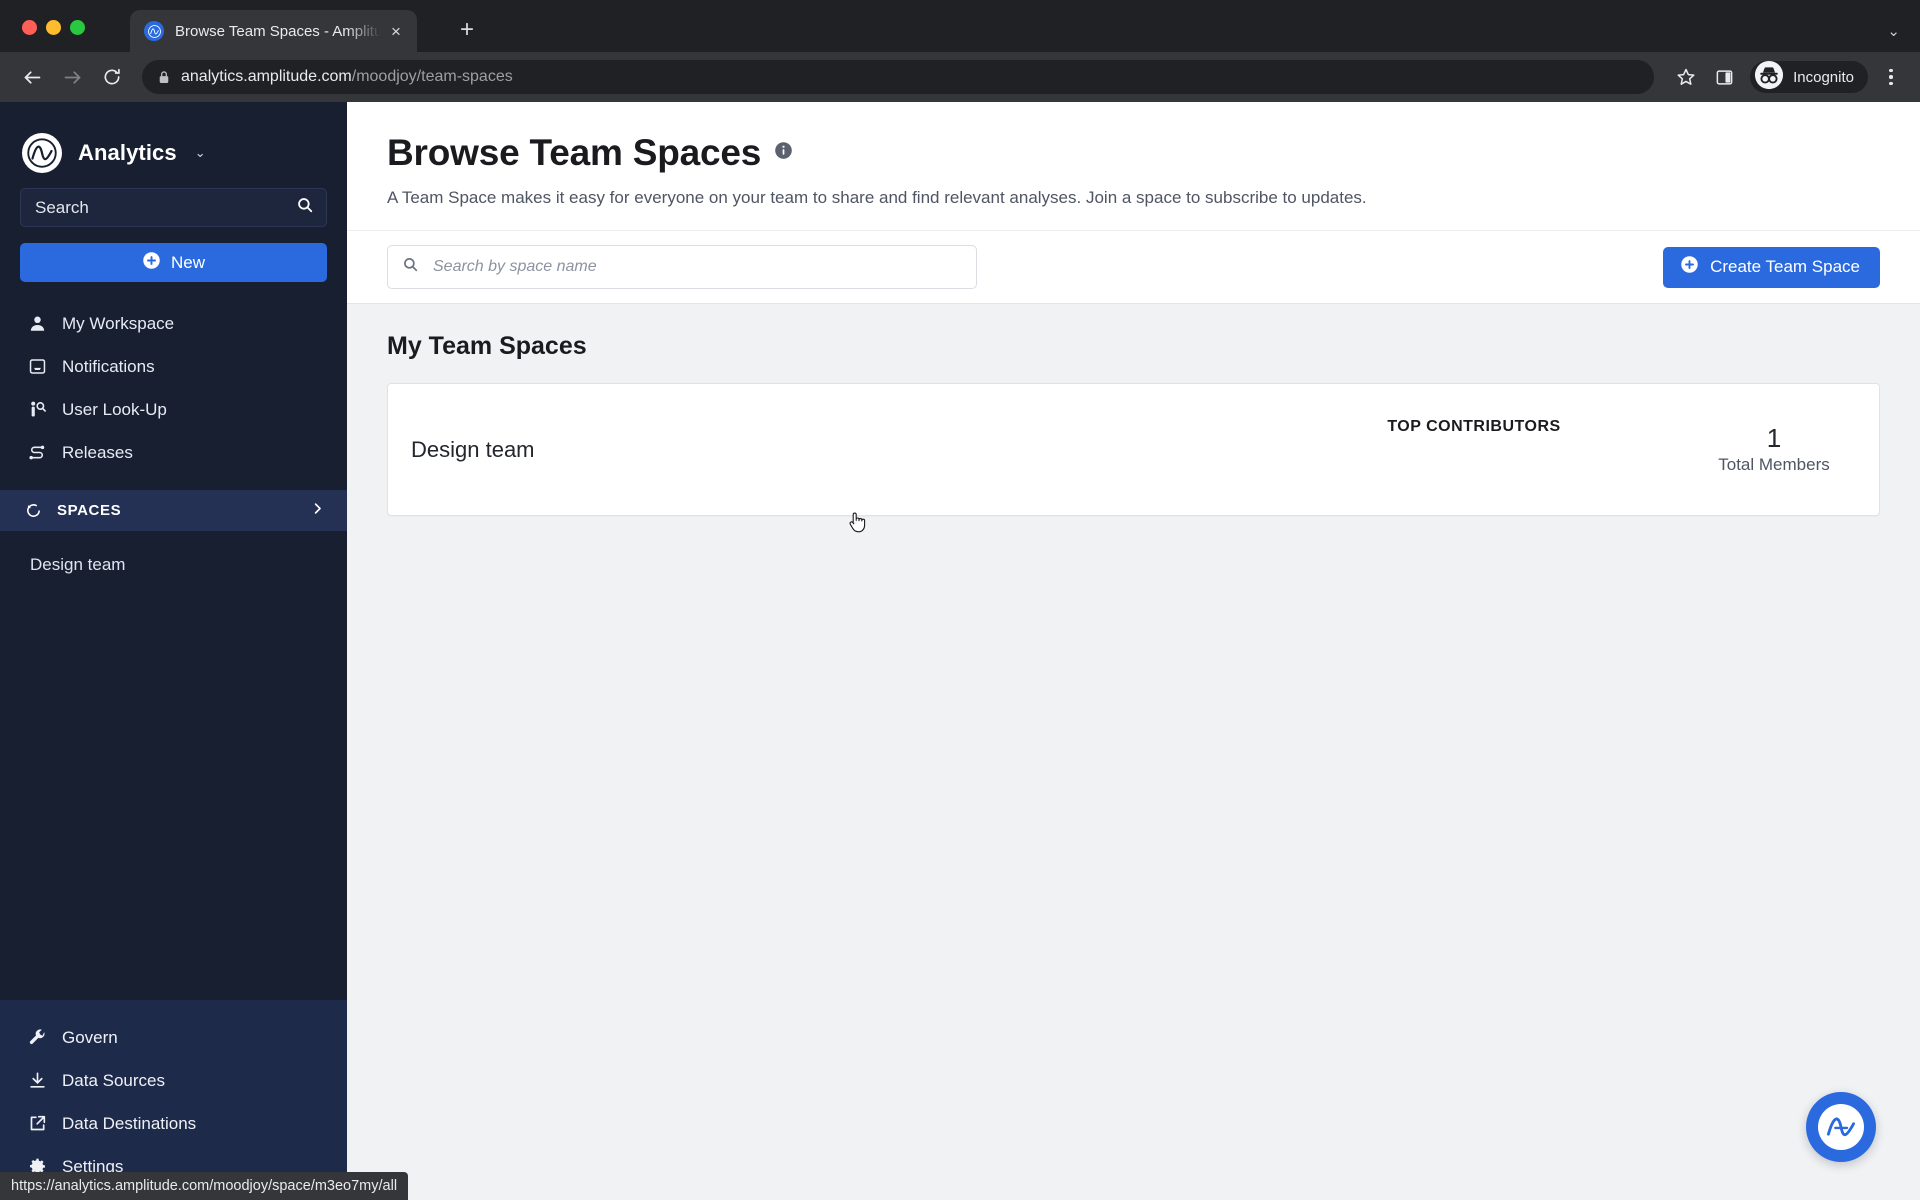  What do you see at coordinates (467, 30) in the screenshot?
I see `new-tab-button: +` at bounding box center [467, 30].